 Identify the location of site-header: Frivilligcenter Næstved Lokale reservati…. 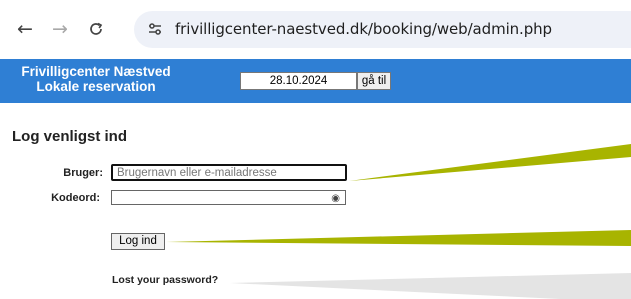
(315, 81).